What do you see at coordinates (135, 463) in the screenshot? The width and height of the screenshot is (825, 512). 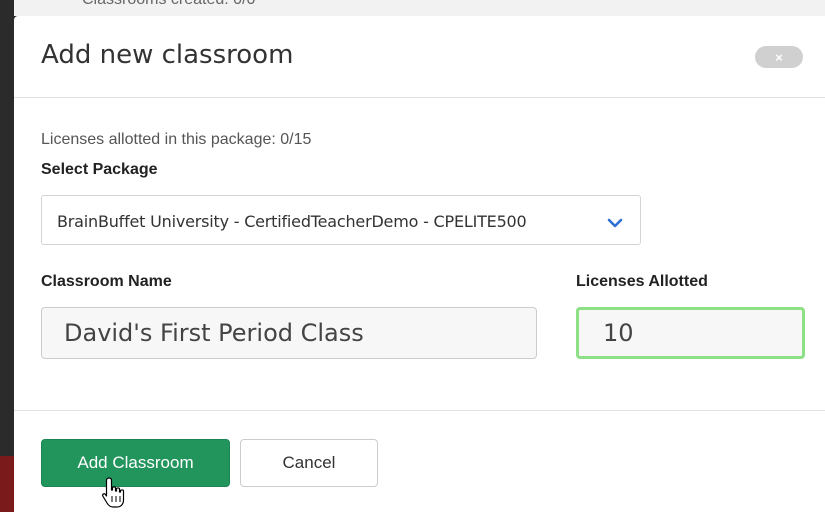 I see `add-classroom-button: Add Classroom` at bounding box center [135, 463].